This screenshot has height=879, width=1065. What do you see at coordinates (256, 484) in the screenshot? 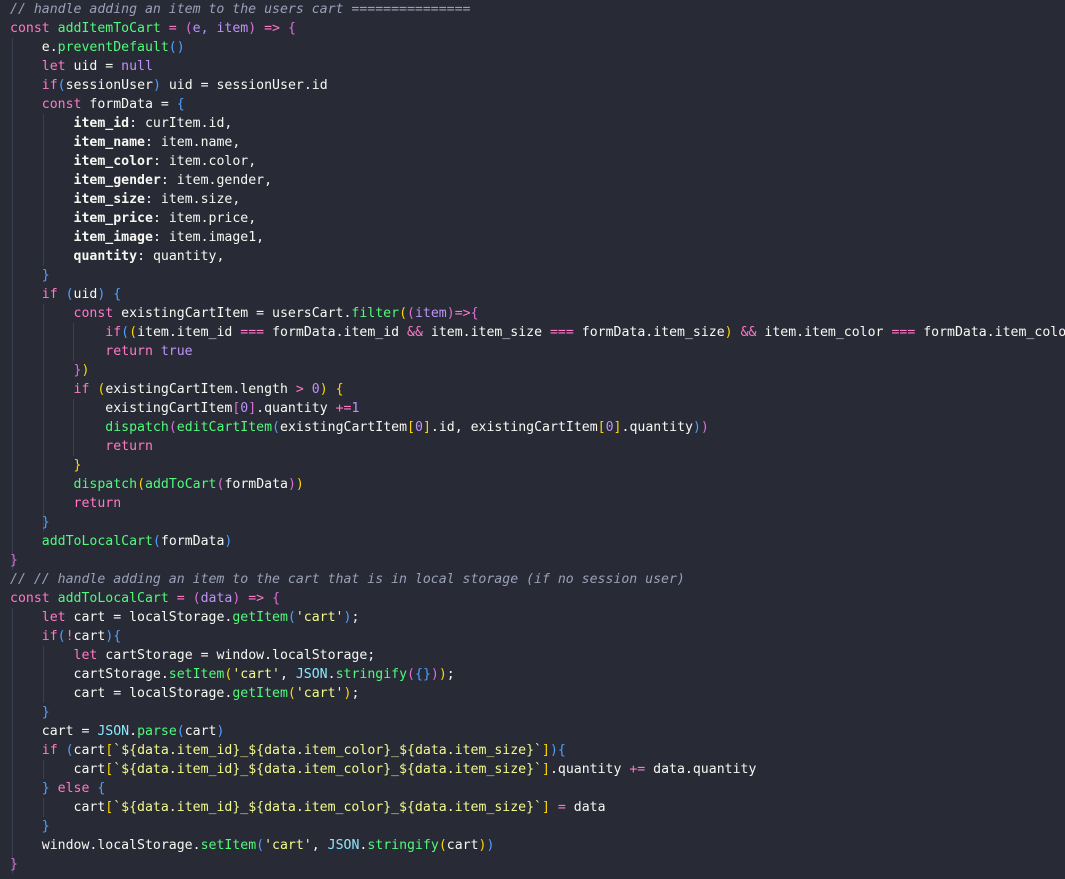
I see `code-token: formData` at bounding box center [256, 484].